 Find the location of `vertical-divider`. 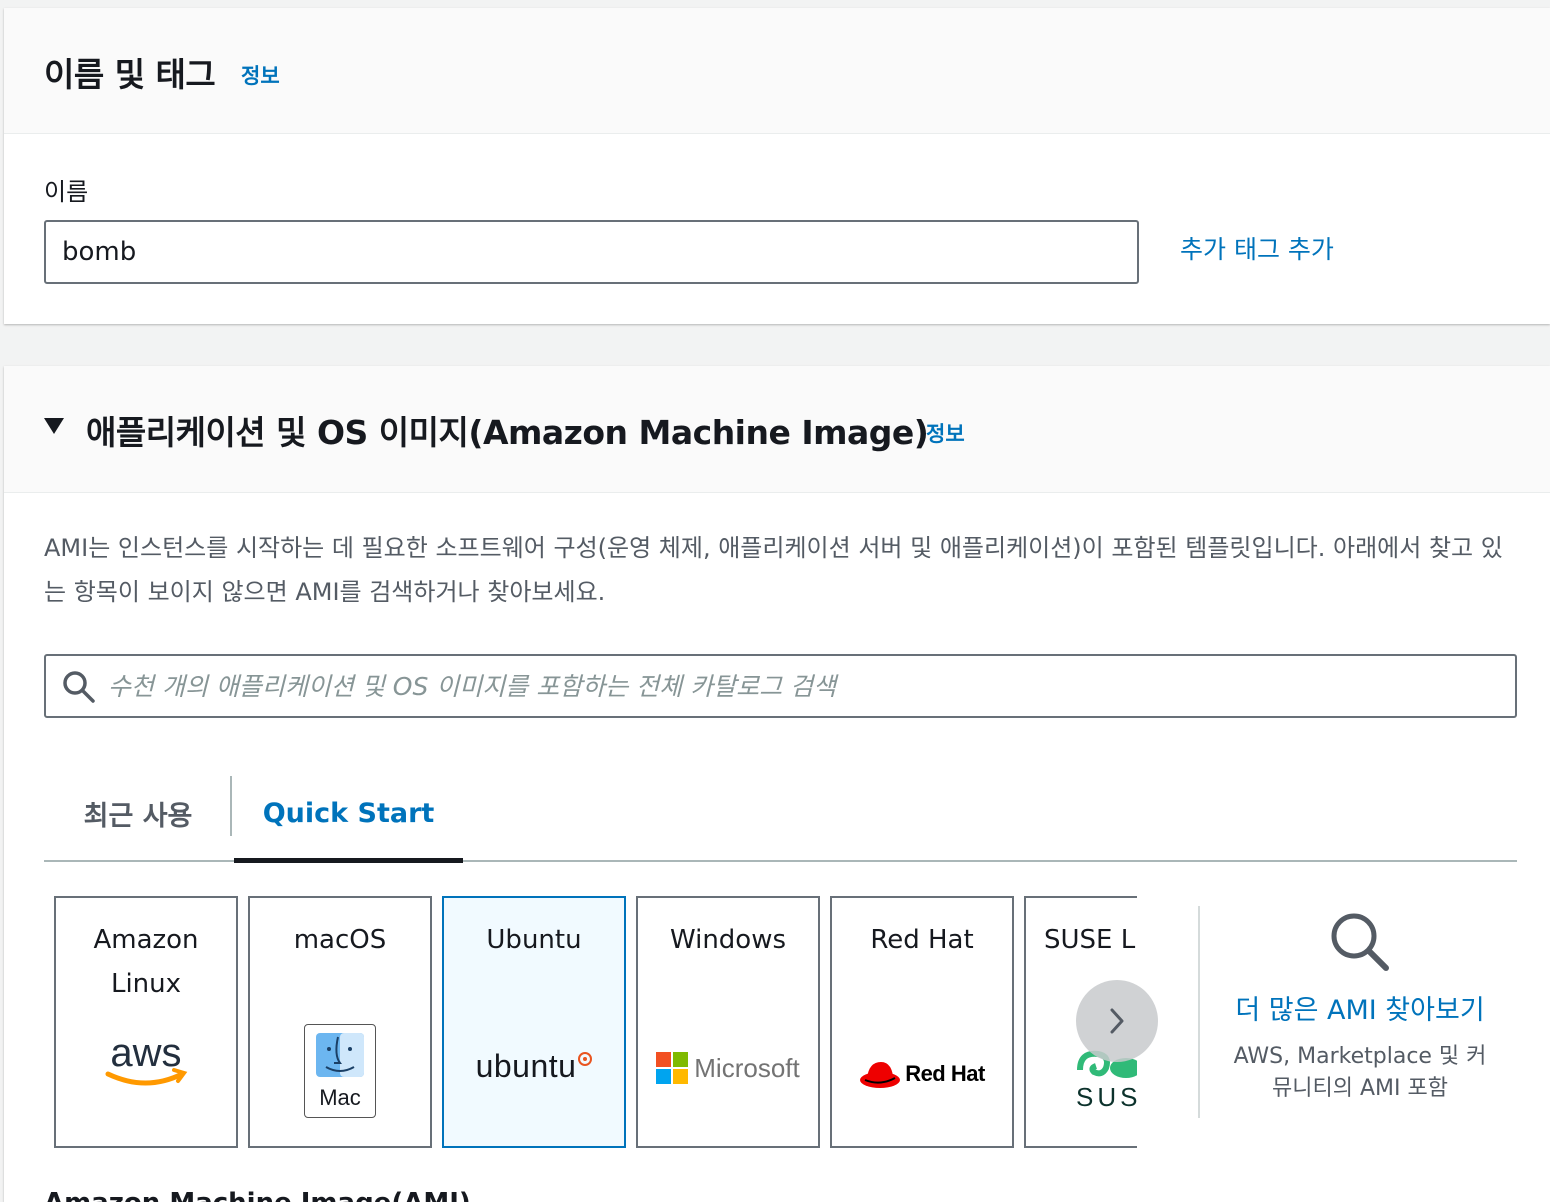

vertical-divider is located at coordinates (1199, 1012).